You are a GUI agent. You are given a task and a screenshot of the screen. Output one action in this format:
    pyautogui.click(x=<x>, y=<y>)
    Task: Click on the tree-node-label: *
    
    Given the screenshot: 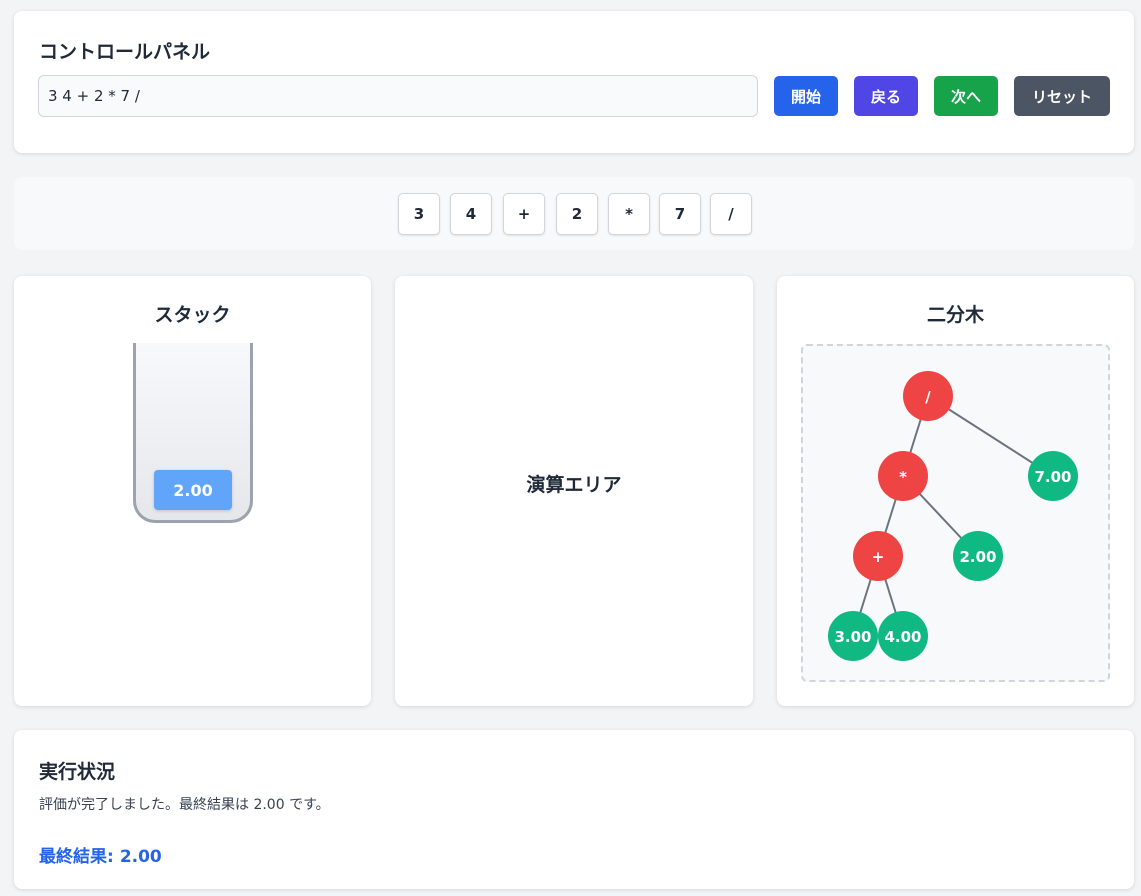 What is the action you would take?
    pyautogui.click(x=903, y=477)
    